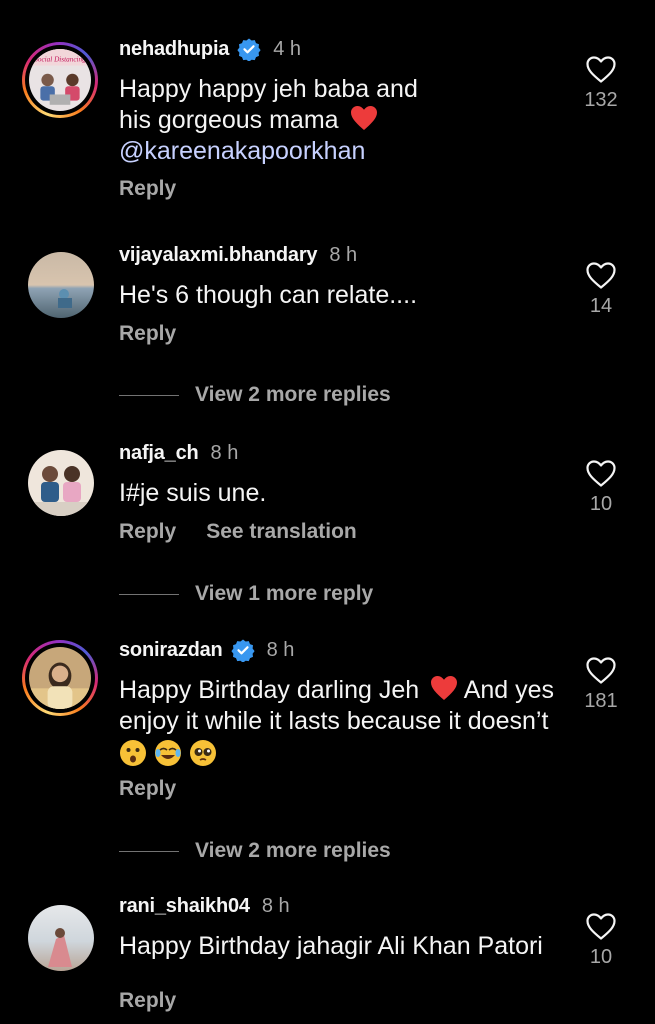  What do you see at coordinates (344, 151) in the screenshot?
I see `mention-link: @kareenakapoorkhan` at bounding box center [344, 151].